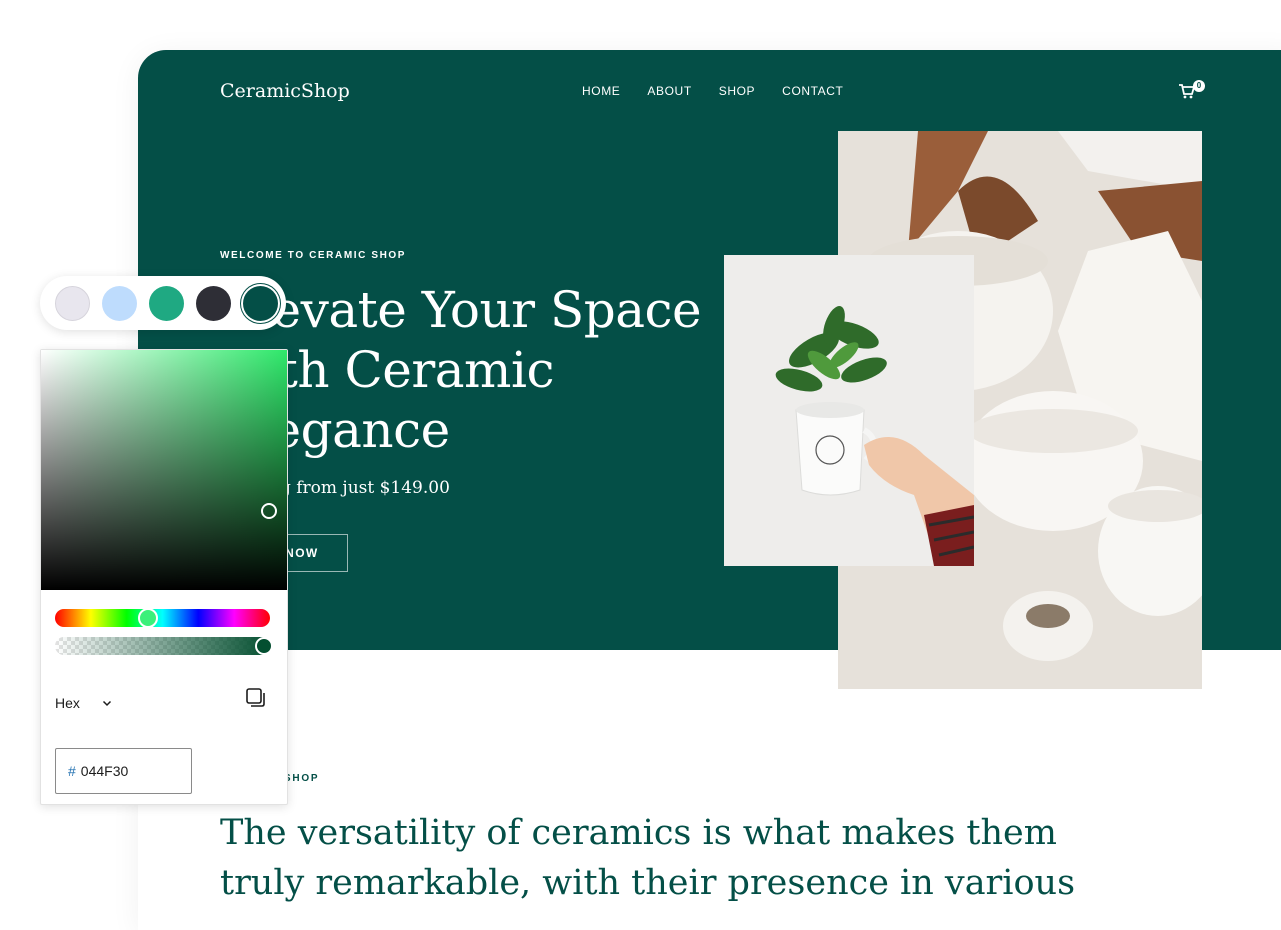 Image resolution: width=1281 pixels, height=930 pixels. Describe the element at coordinates (313, 255) in the screenshot. I see `hero-eyebrow: WELCOME TO CERAMIC SHOP` at that location.